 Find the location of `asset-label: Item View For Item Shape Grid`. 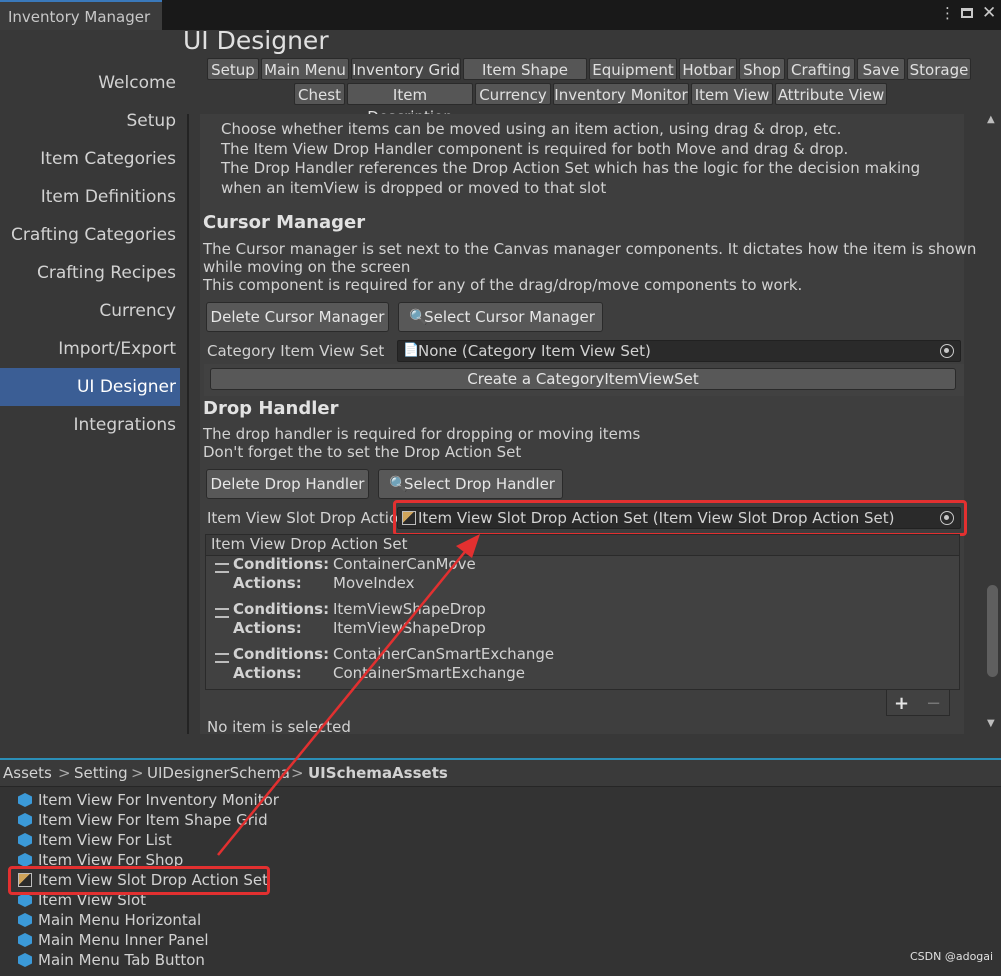

asset-label: Item View For Item Shape Grid is located at coordinates (153, 820).